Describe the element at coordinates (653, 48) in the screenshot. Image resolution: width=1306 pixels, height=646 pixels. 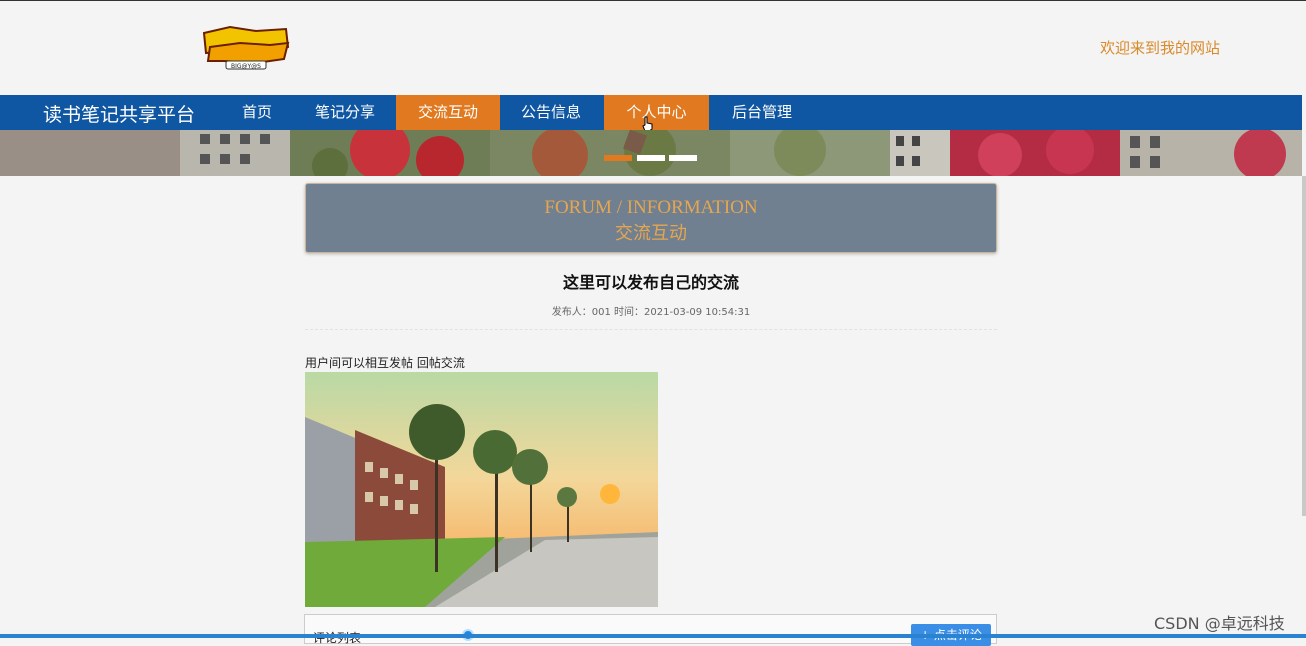
I see `site-header: BIG@Y@S 欢迎来到我的网站` at that location.